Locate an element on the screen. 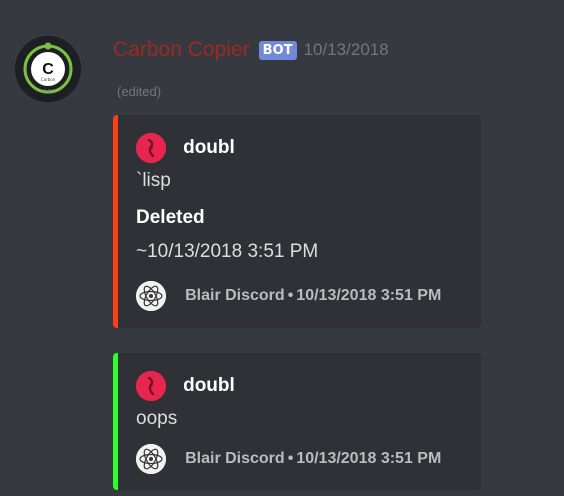 This screenshot has height=496, width=564. bot-badge: BOT is located at coordinates (277, 50).